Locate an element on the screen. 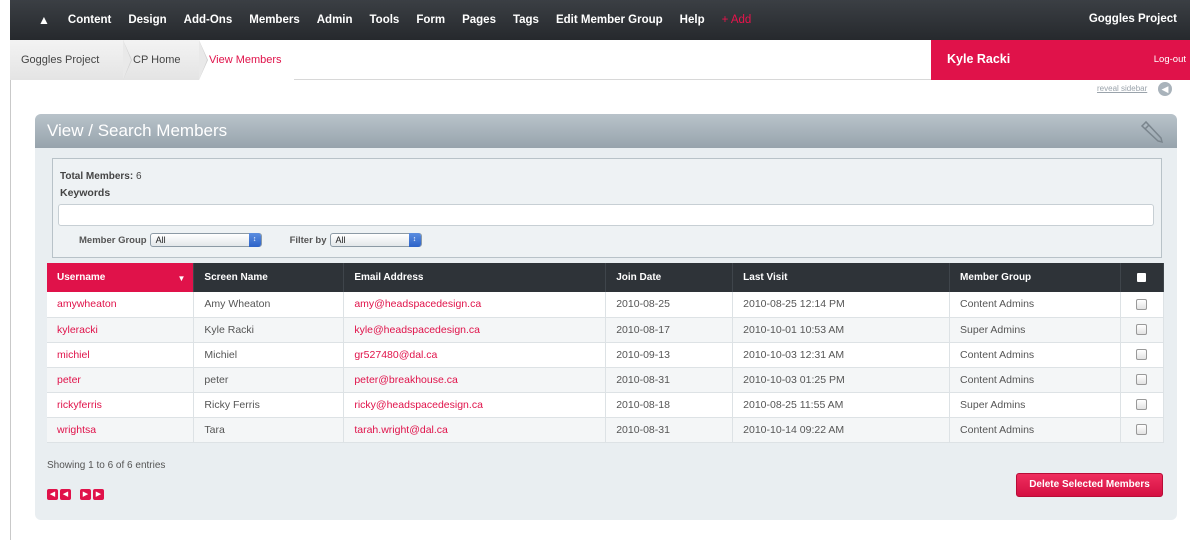 The height and width of the screenshot is (540, 1202). total-members: Total Members: 6 is located at coordinates (101, 176).